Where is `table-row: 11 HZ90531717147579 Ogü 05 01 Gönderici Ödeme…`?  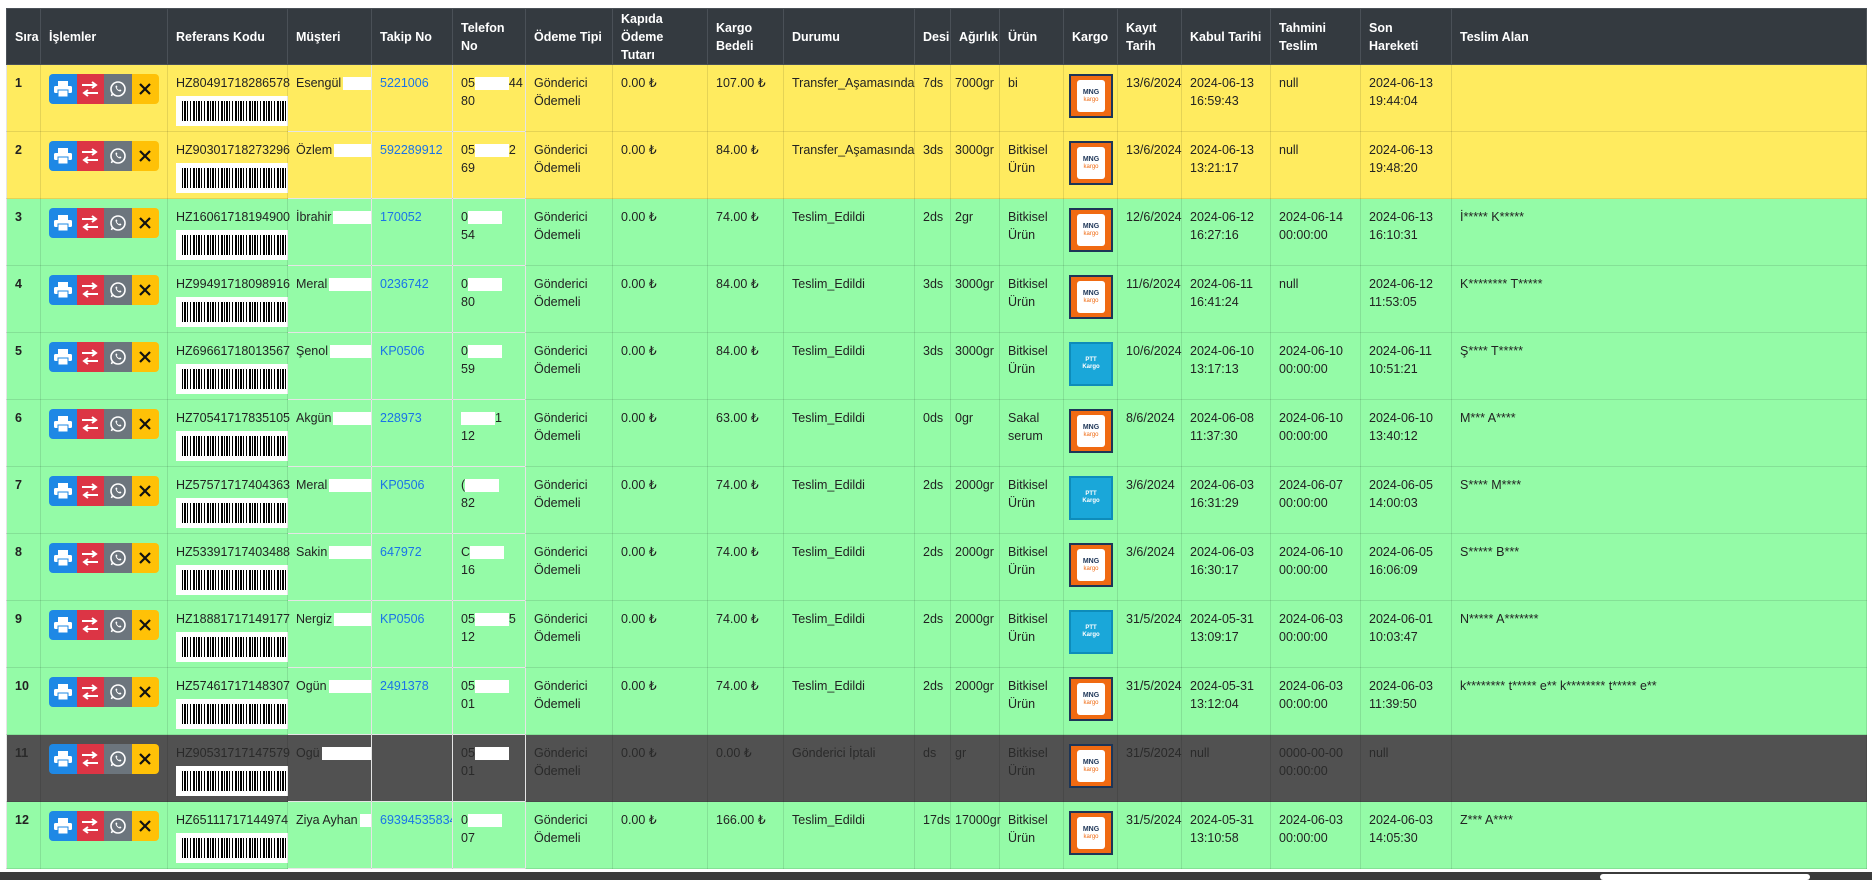 table-row: 11 HZ90531717147579 Ogü 05 01 Gönderici Ödeme… is located at coordinates (936, 768).